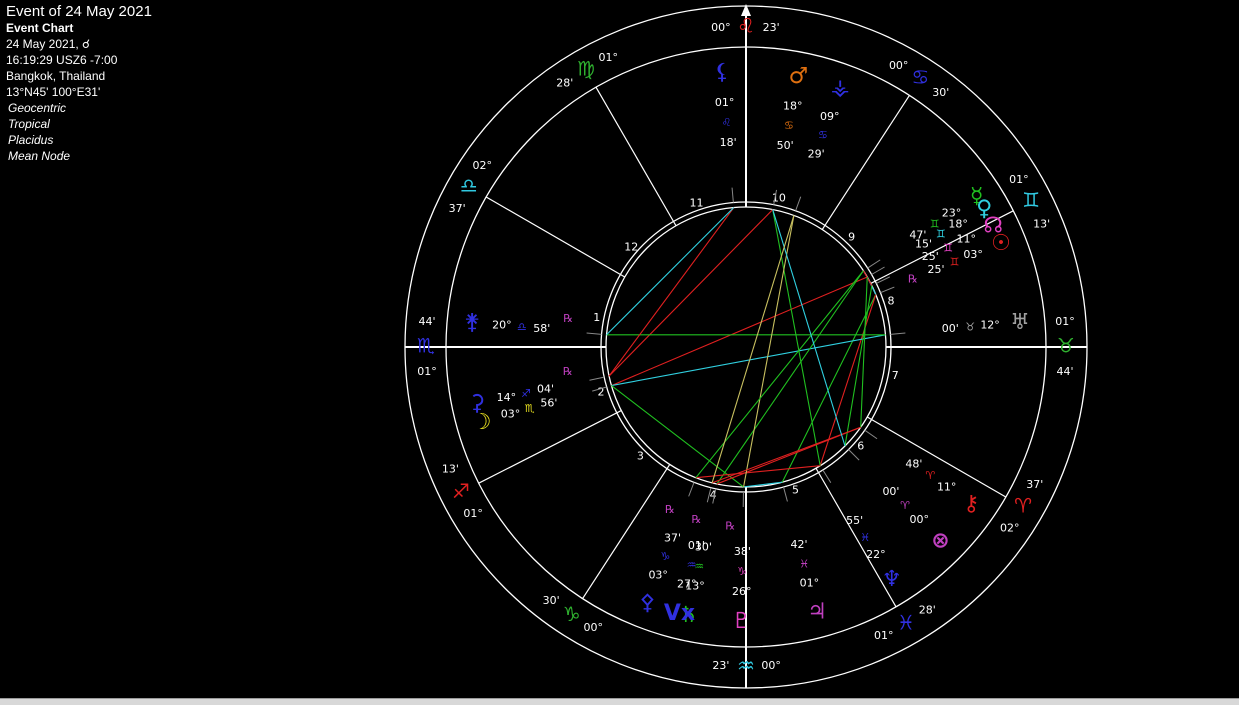 The height and width of the screenshot is (705, 1239). I want to click on node-minute: 25', so click(930, 256).